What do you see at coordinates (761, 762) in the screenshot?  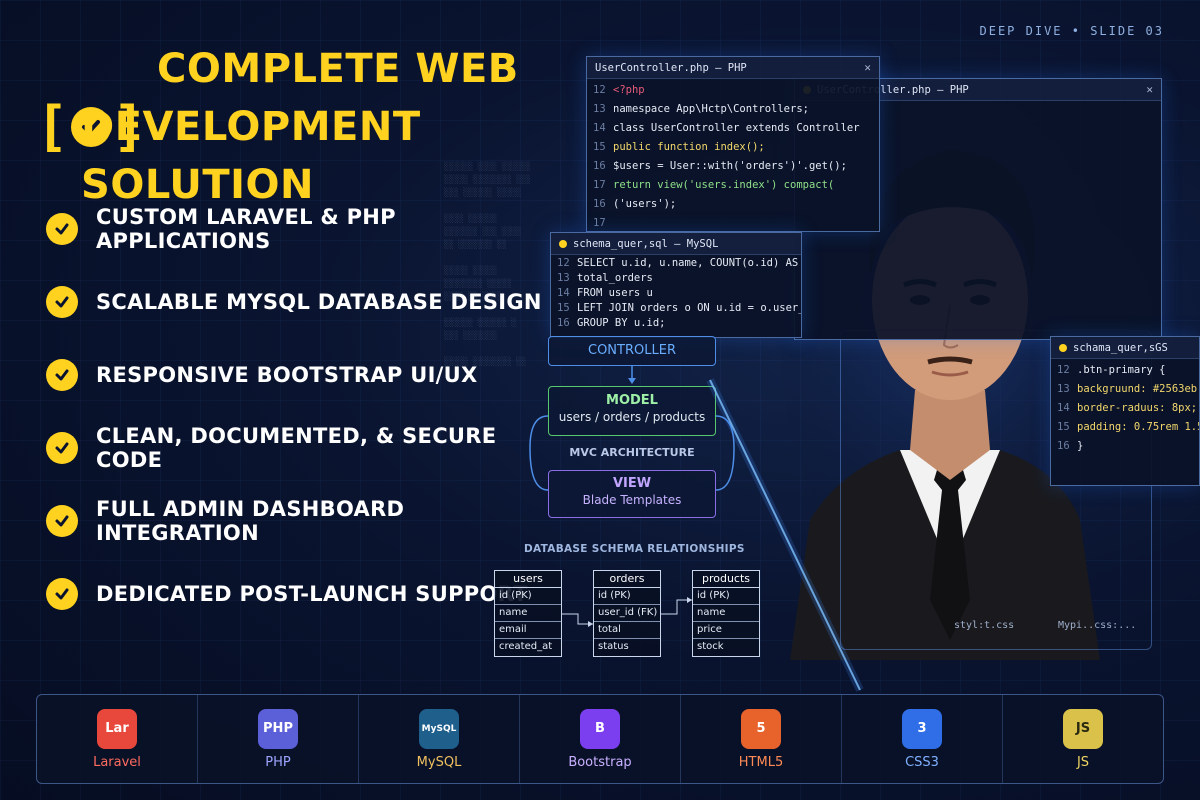 I see `tech-label: HTML5` at bounding box center [761, 762].